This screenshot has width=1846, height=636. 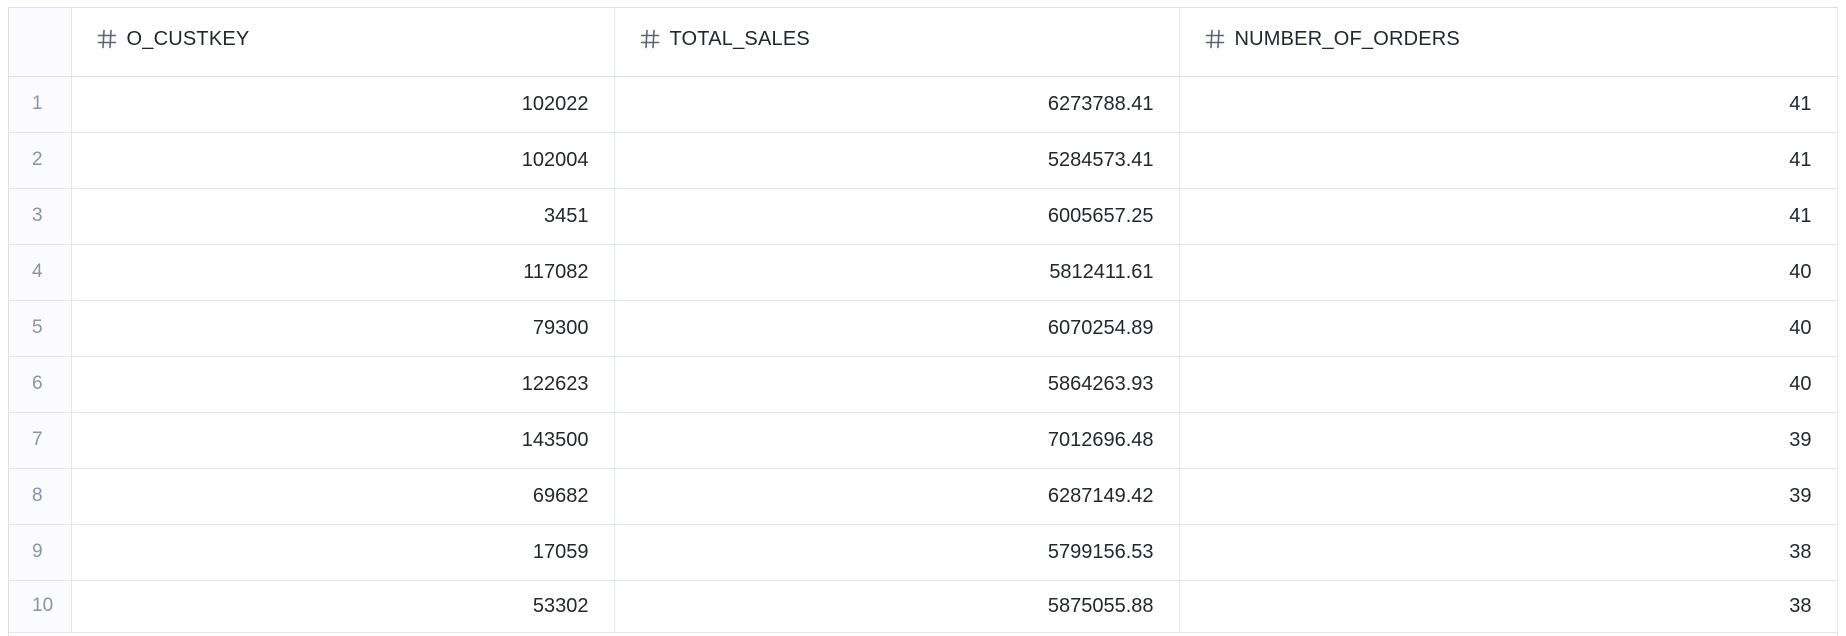 I want to click on cell-total-sales: 5864263.93, so click(x=897, y=384).